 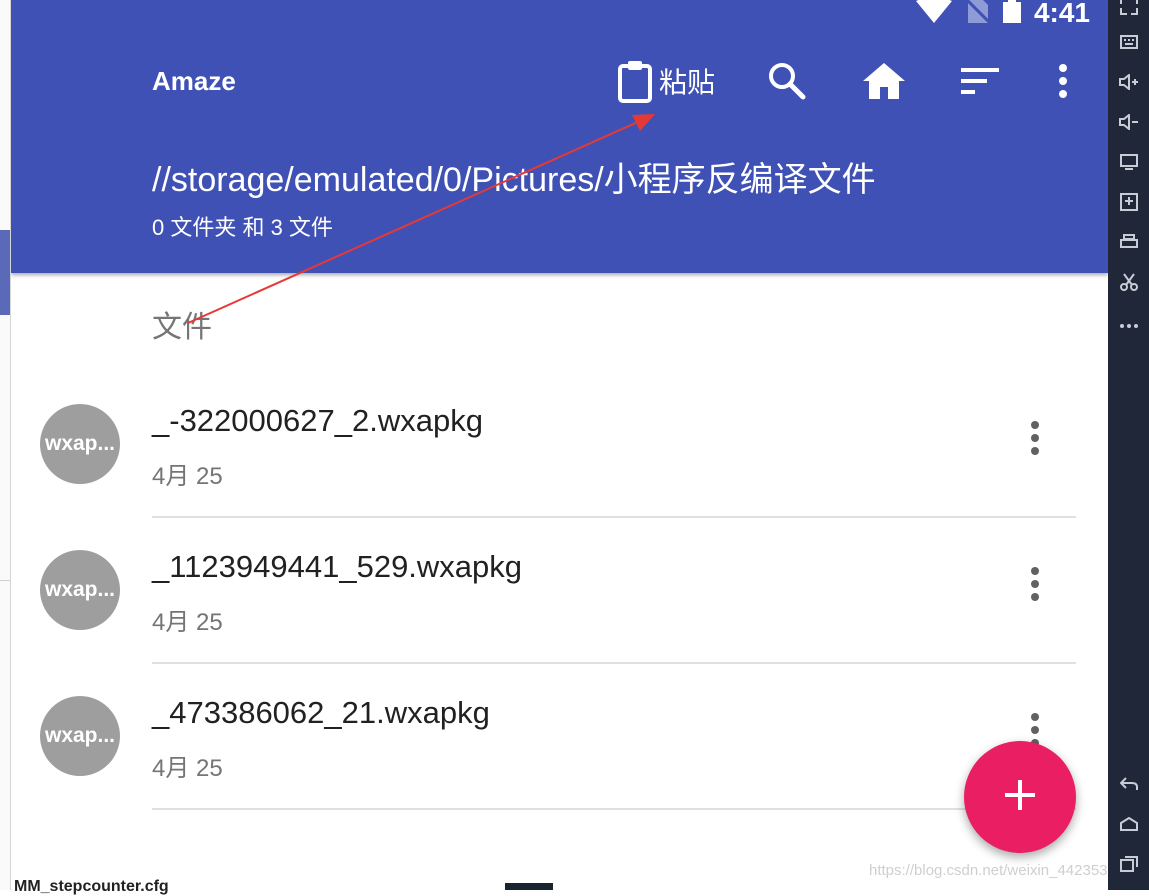 I want to click on clock: 4:41, so click(x=1061, y=14).